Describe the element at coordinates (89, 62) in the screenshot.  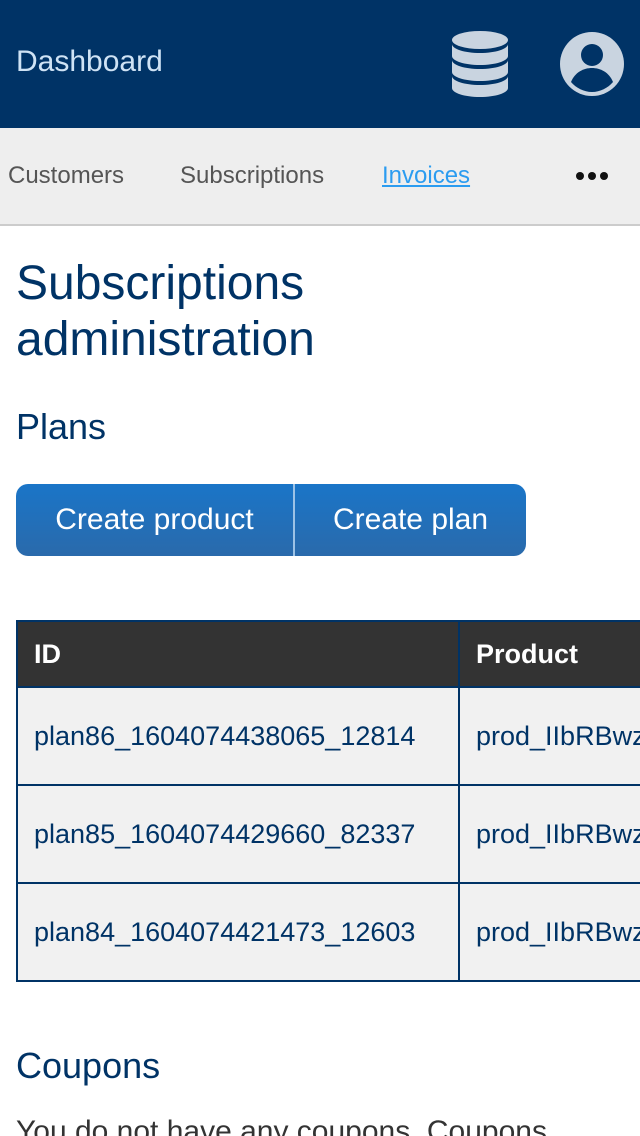
I see `brand-title: Dashboard` at that location.